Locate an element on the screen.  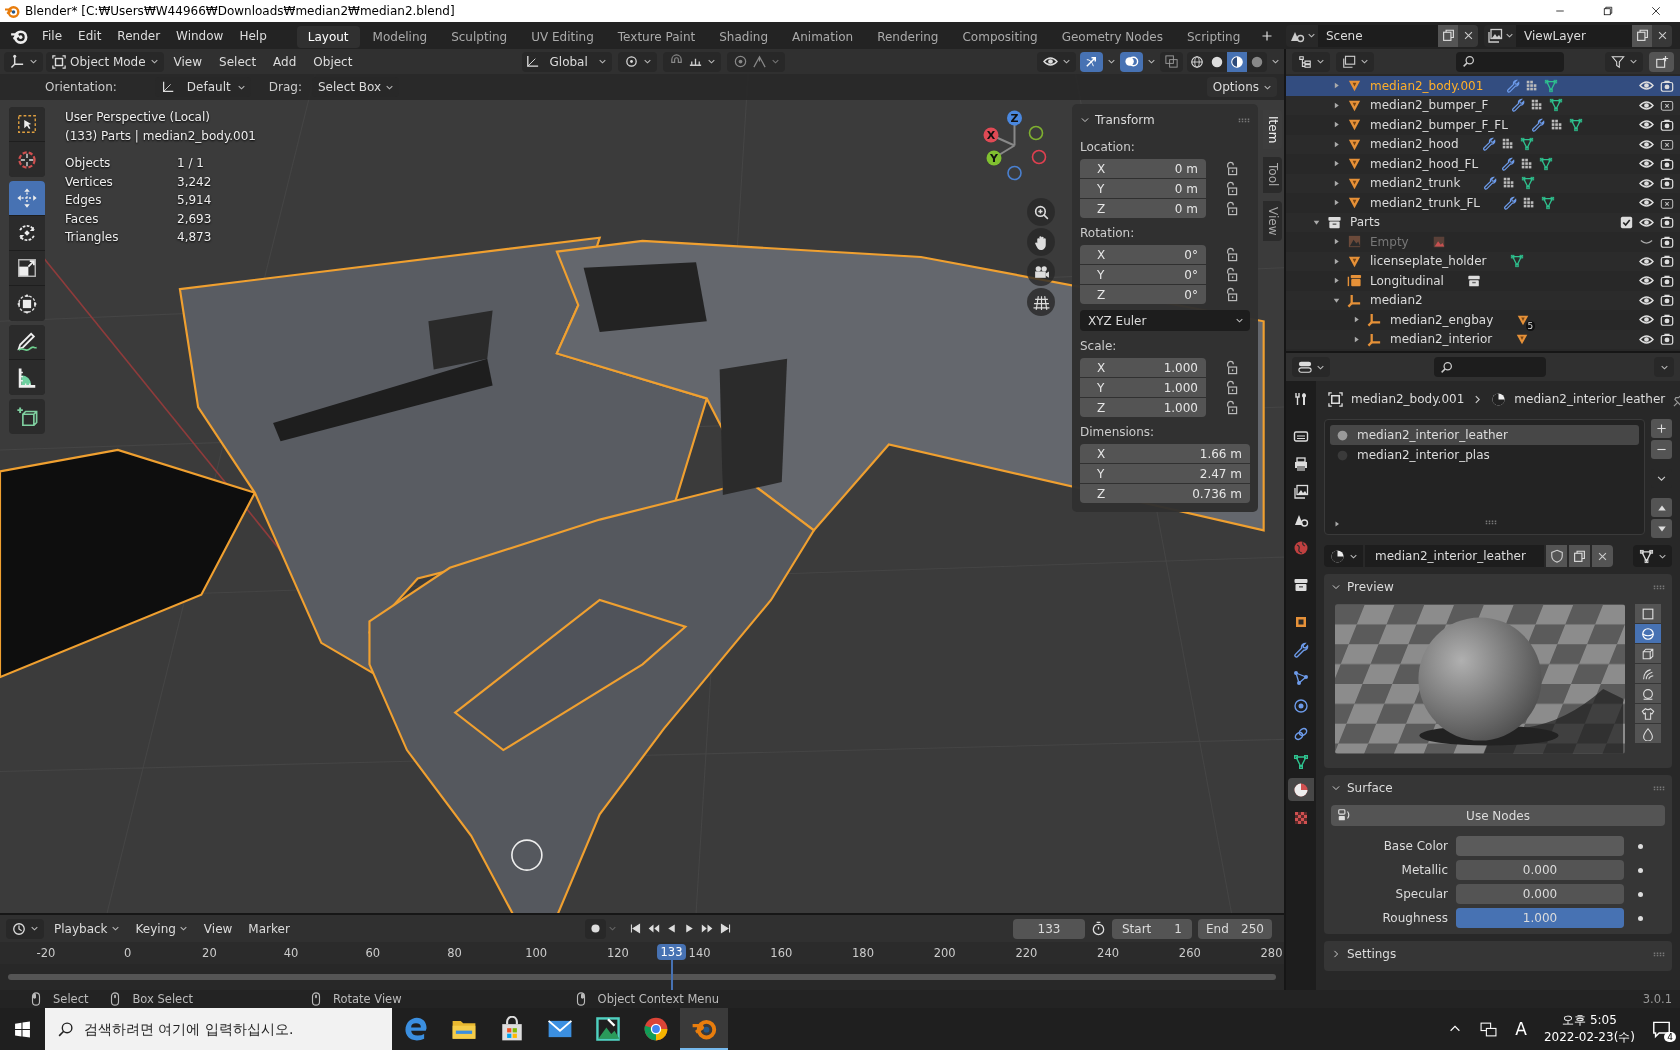
search-field: 검색하려면 여기에 입력하십시오. is located at coordinates (238, 1029).